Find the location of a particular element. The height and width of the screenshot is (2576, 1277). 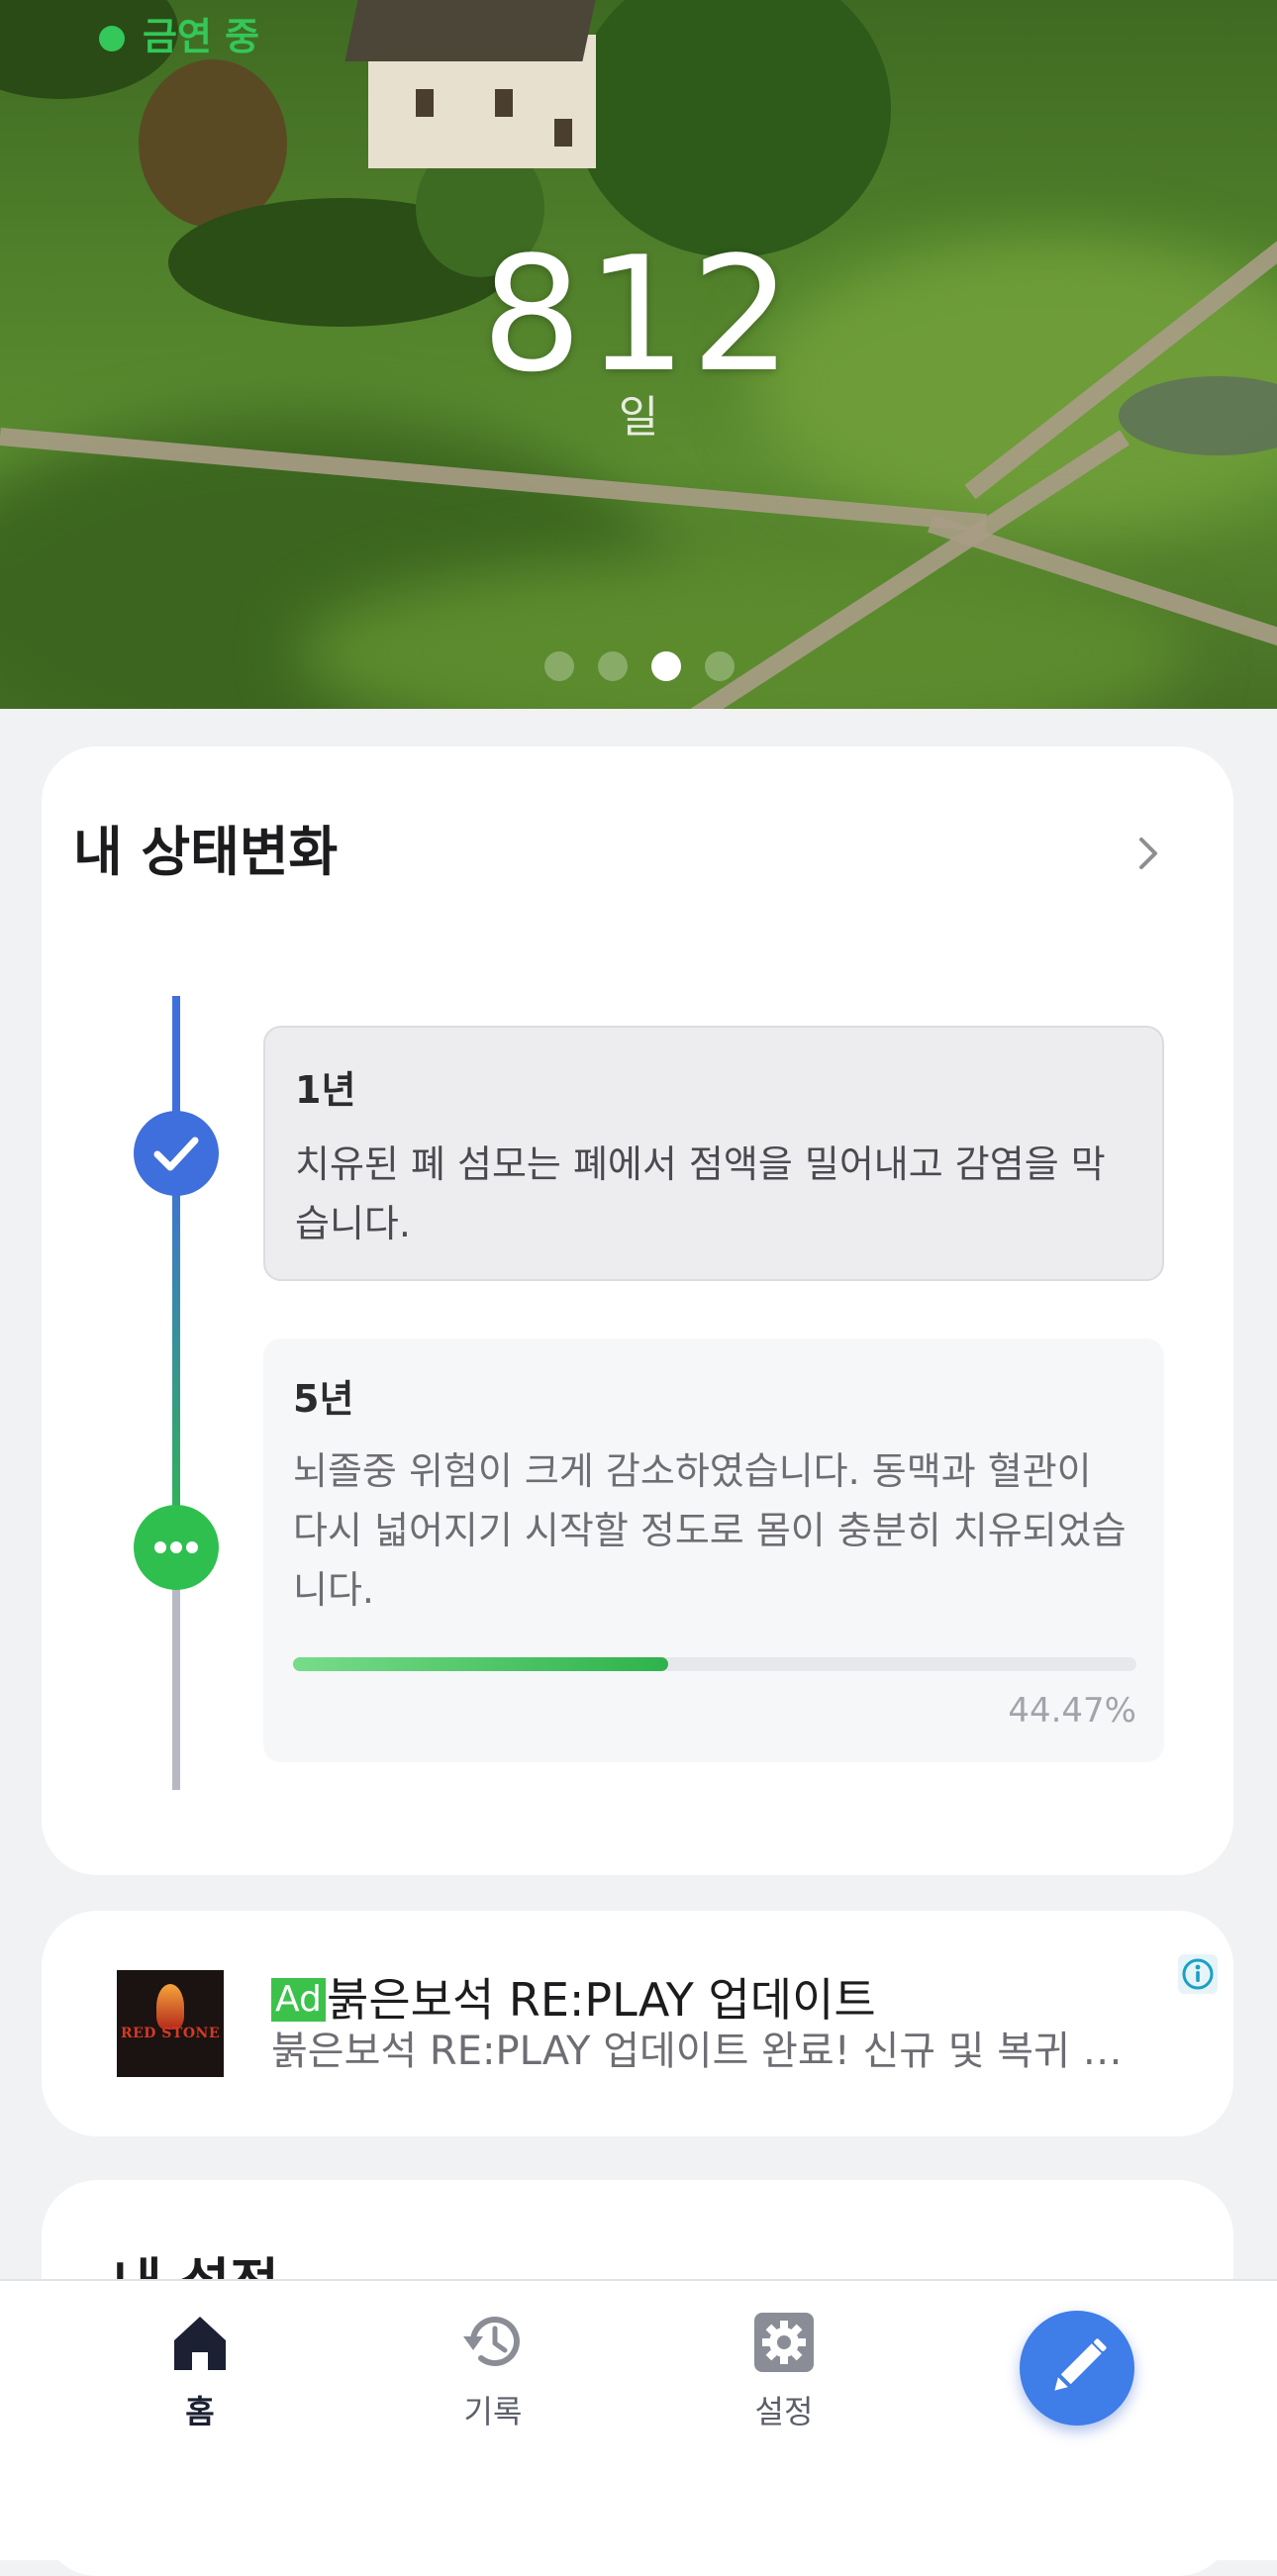

ad-thumbnail: RED STONE is located at coordinates (170, 2023).